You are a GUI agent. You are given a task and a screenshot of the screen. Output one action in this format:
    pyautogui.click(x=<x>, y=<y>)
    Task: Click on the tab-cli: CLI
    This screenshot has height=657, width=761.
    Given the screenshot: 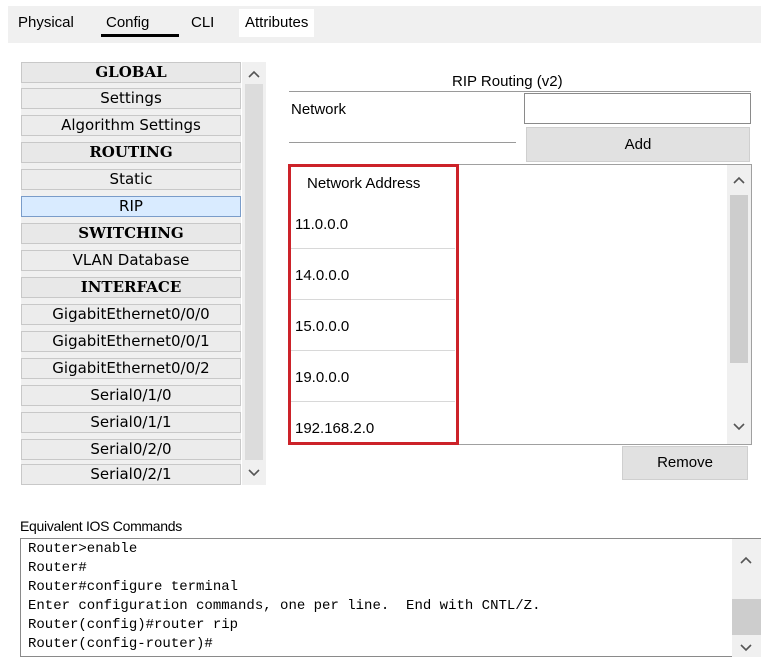 What is the action you would take?
    pyautogui.click(x=202, y=22)
    